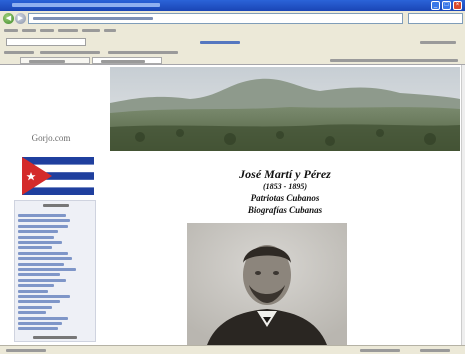  What do you see at coordinates (29, 30) in the screenshot?
I see `menu-edit` at bounding box center [29, 30].